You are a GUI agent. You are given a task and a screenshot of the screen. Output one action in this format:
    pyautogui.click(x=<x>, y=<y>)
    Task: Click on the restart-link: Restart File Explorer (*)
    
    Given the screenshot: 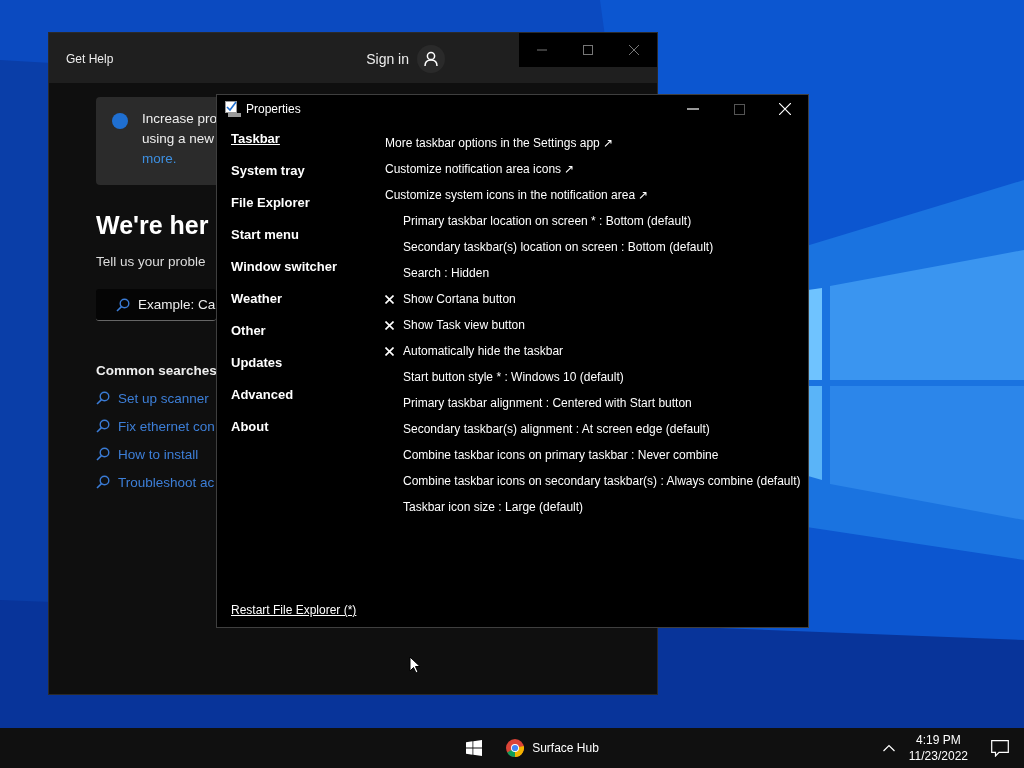 What is the action you would take?
    pyautogui.click(x=301, y=610)
    